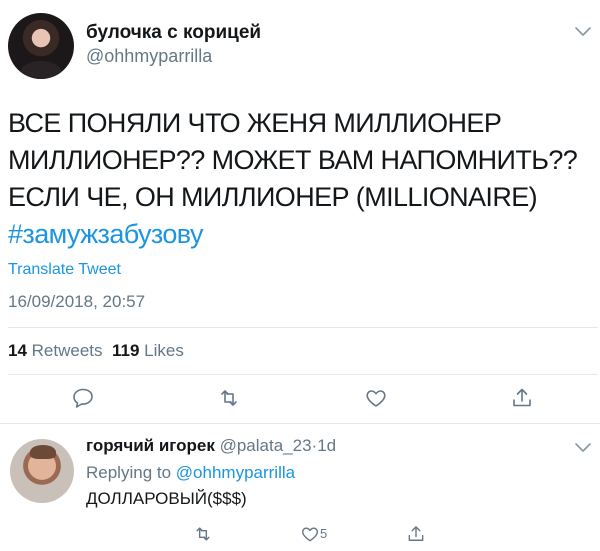  I want to click on tweet-timestamp: 16/09/2018, 20:57, so click(76, 302).